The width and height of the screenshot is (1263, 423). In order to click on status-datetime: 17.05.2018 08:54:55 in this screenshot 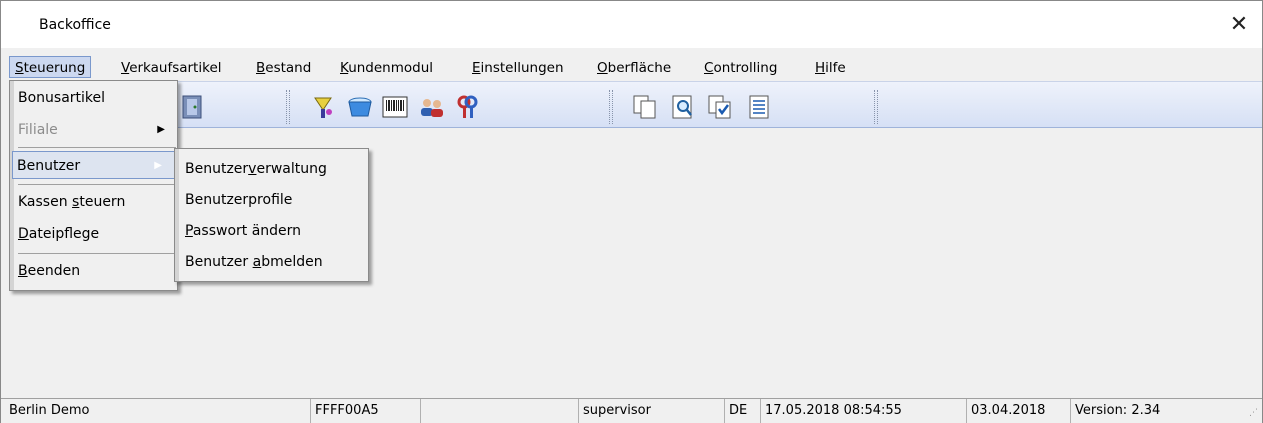, I will do `click(864, 411)`.